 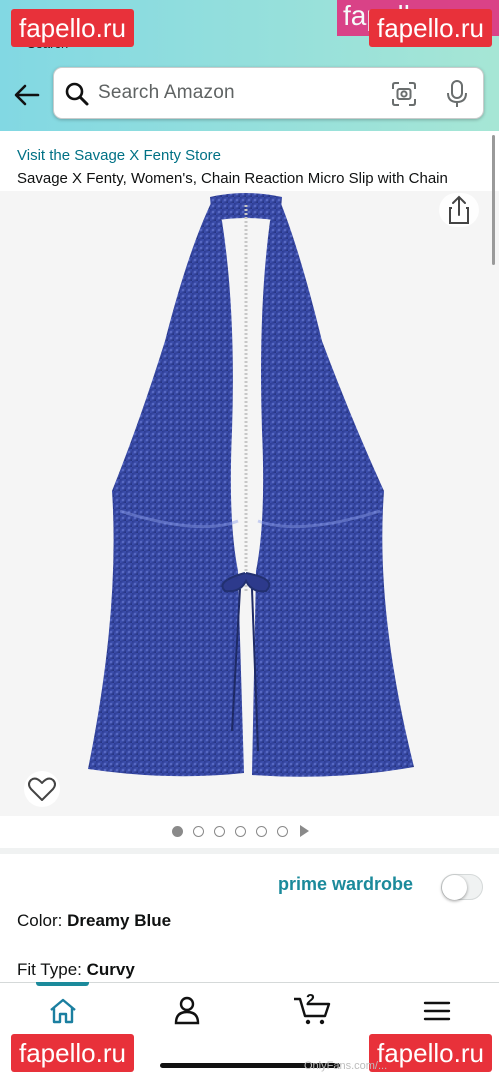 What do you see at coordinates (493, 200) in the screenshot?
I see `page-scrollbar` at bounding box center [493, 200].